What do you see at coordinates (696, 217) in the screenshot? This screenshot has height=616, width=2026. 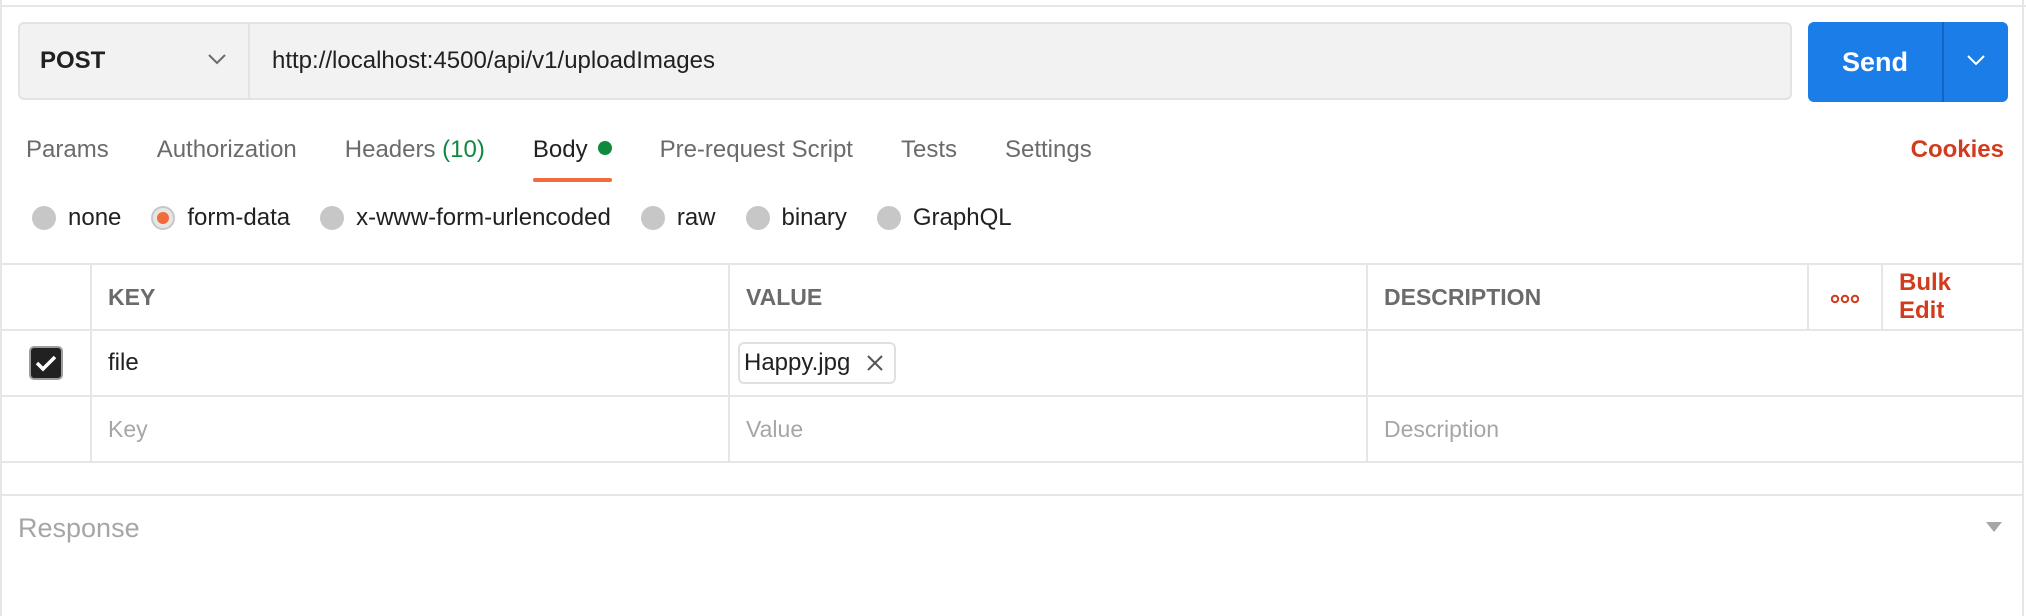 I see `radio-label: raw` at bounding box center [696, 217].